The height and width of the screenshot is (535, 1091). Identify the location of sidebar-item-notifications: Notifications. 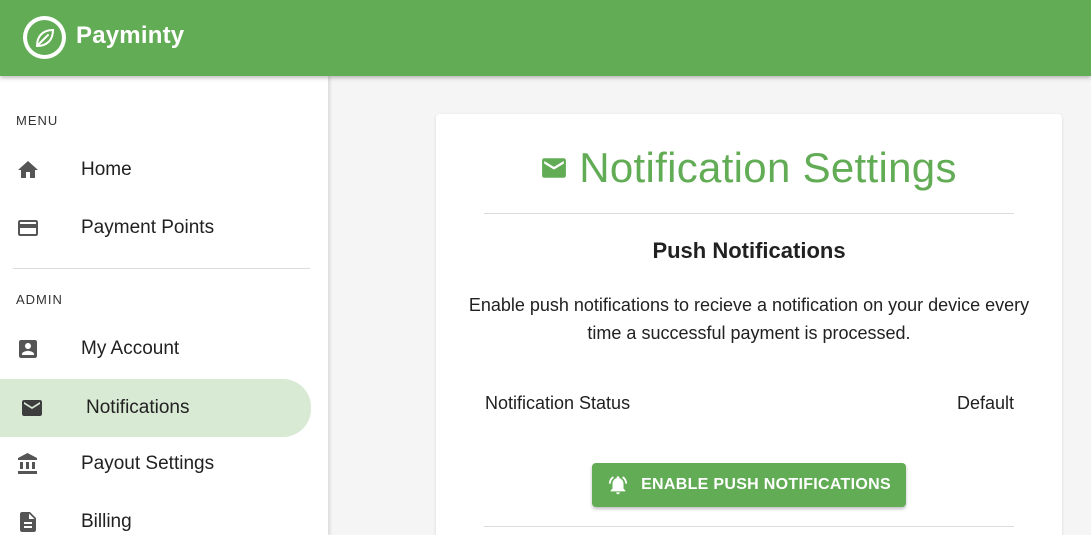
(155, 408).